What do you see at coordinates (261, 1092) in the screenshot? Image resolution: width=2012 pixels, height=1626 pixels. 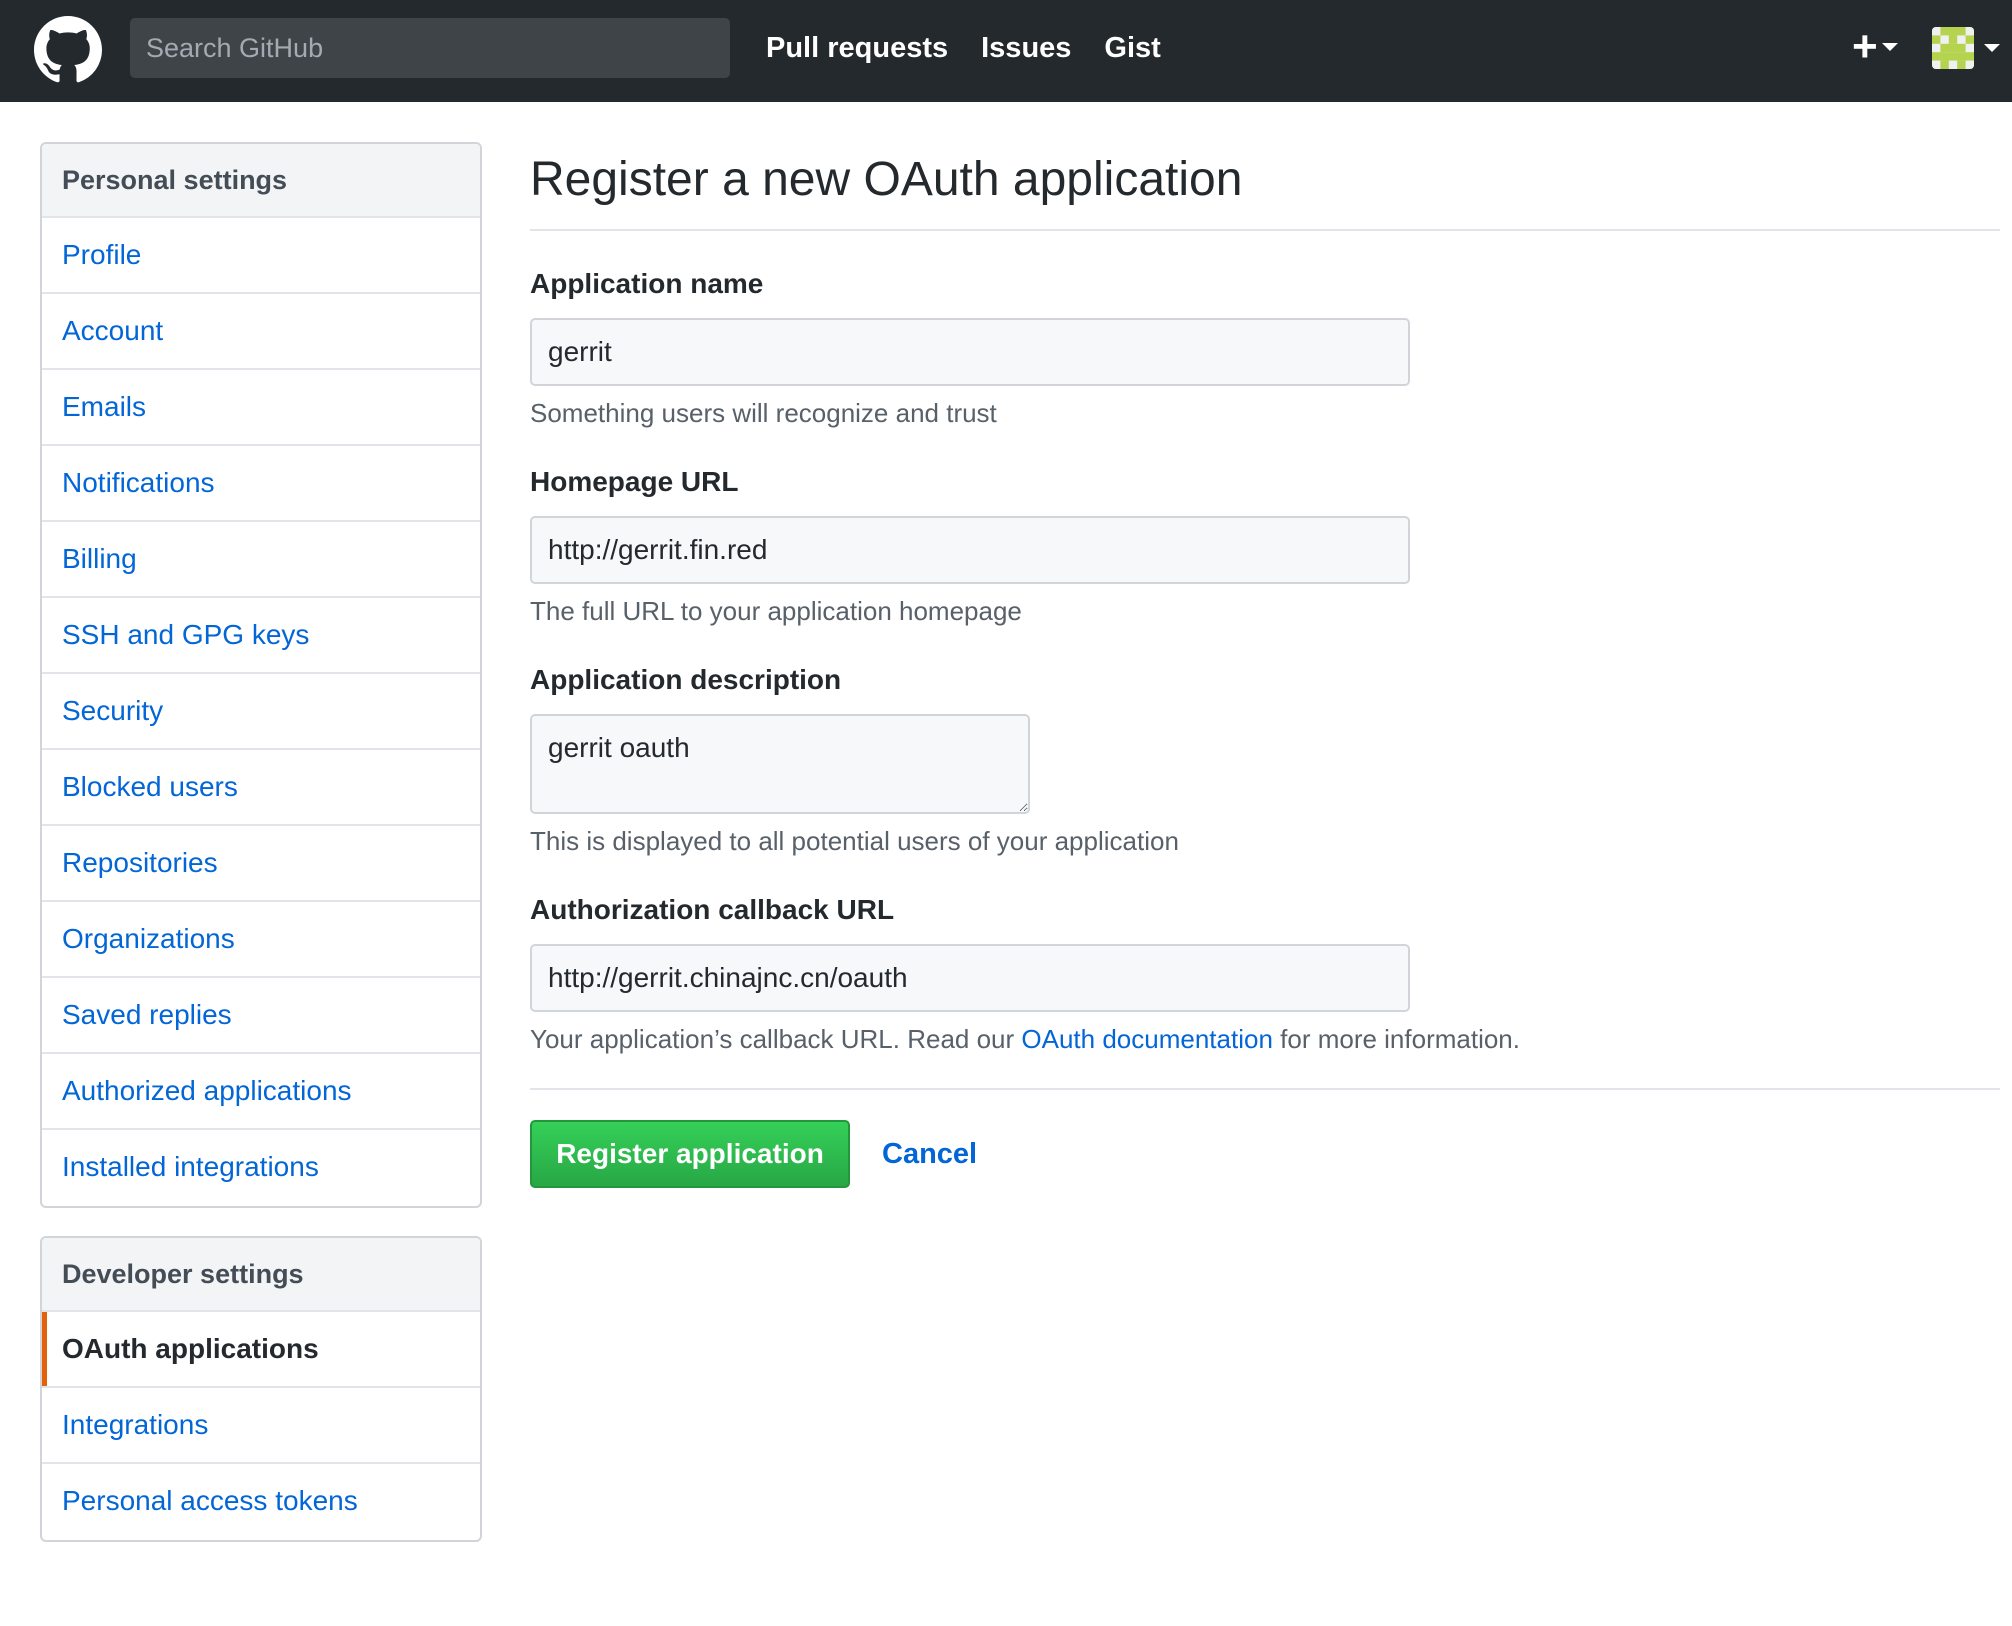 I see `sidebar-item-authorized-applications: Authorized applications` at bounding box center [261, 1092].